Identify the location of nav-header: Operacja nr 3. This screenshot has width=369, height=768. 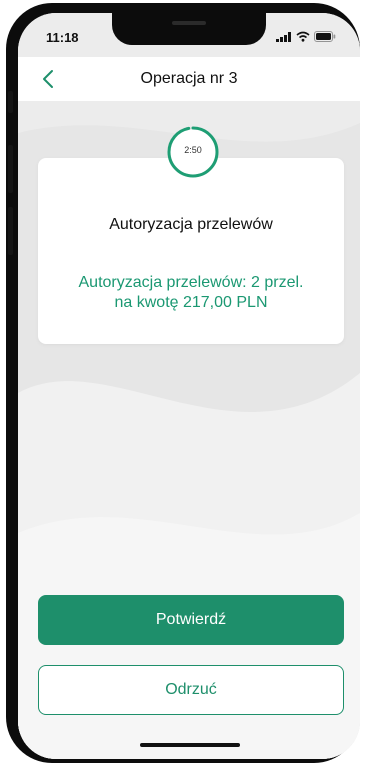
(189, 79).